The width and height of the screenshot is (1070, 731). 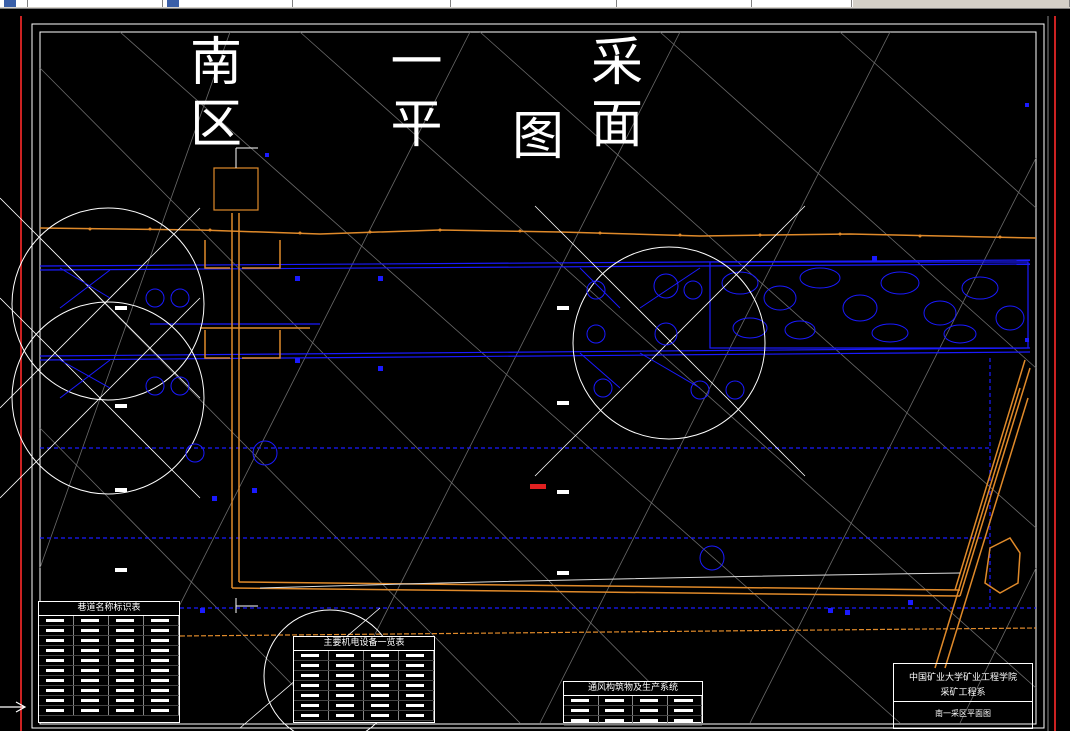 I want to click on shaft-head-box, so click(x=236, y=189).